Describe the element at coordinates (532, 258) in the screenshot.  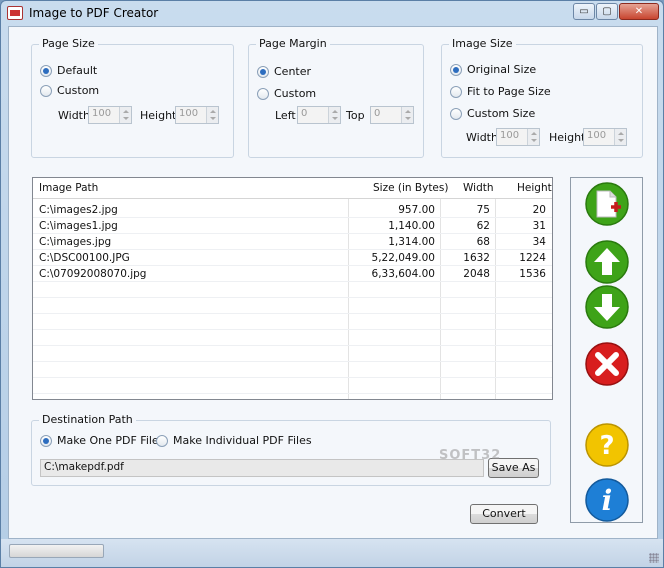
I see `cell-height: 1224` at that location.